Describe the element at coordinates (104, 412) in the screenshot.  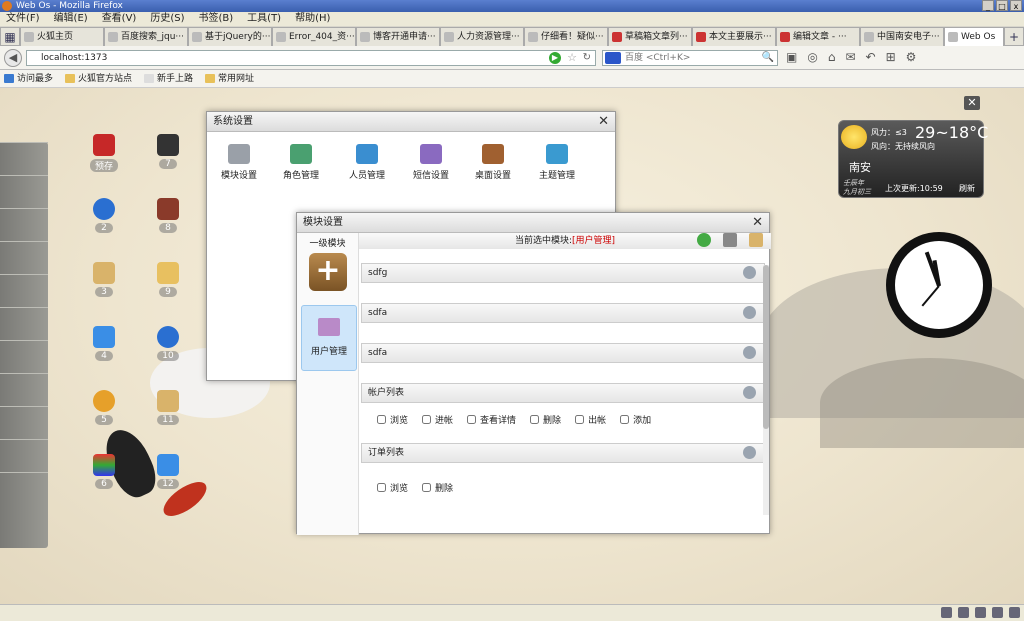
I see `desktop-icon: 5` at that location.